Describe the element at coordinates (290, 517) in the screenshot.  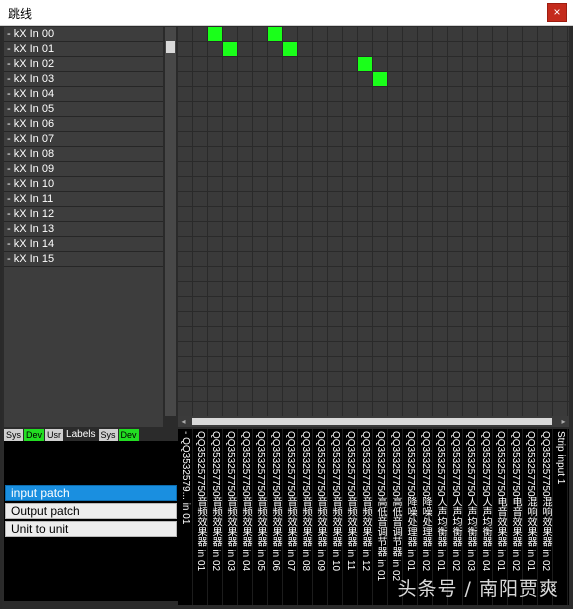
I see `output-column-label: QQ353257750音频效果器 in 07` at that location.